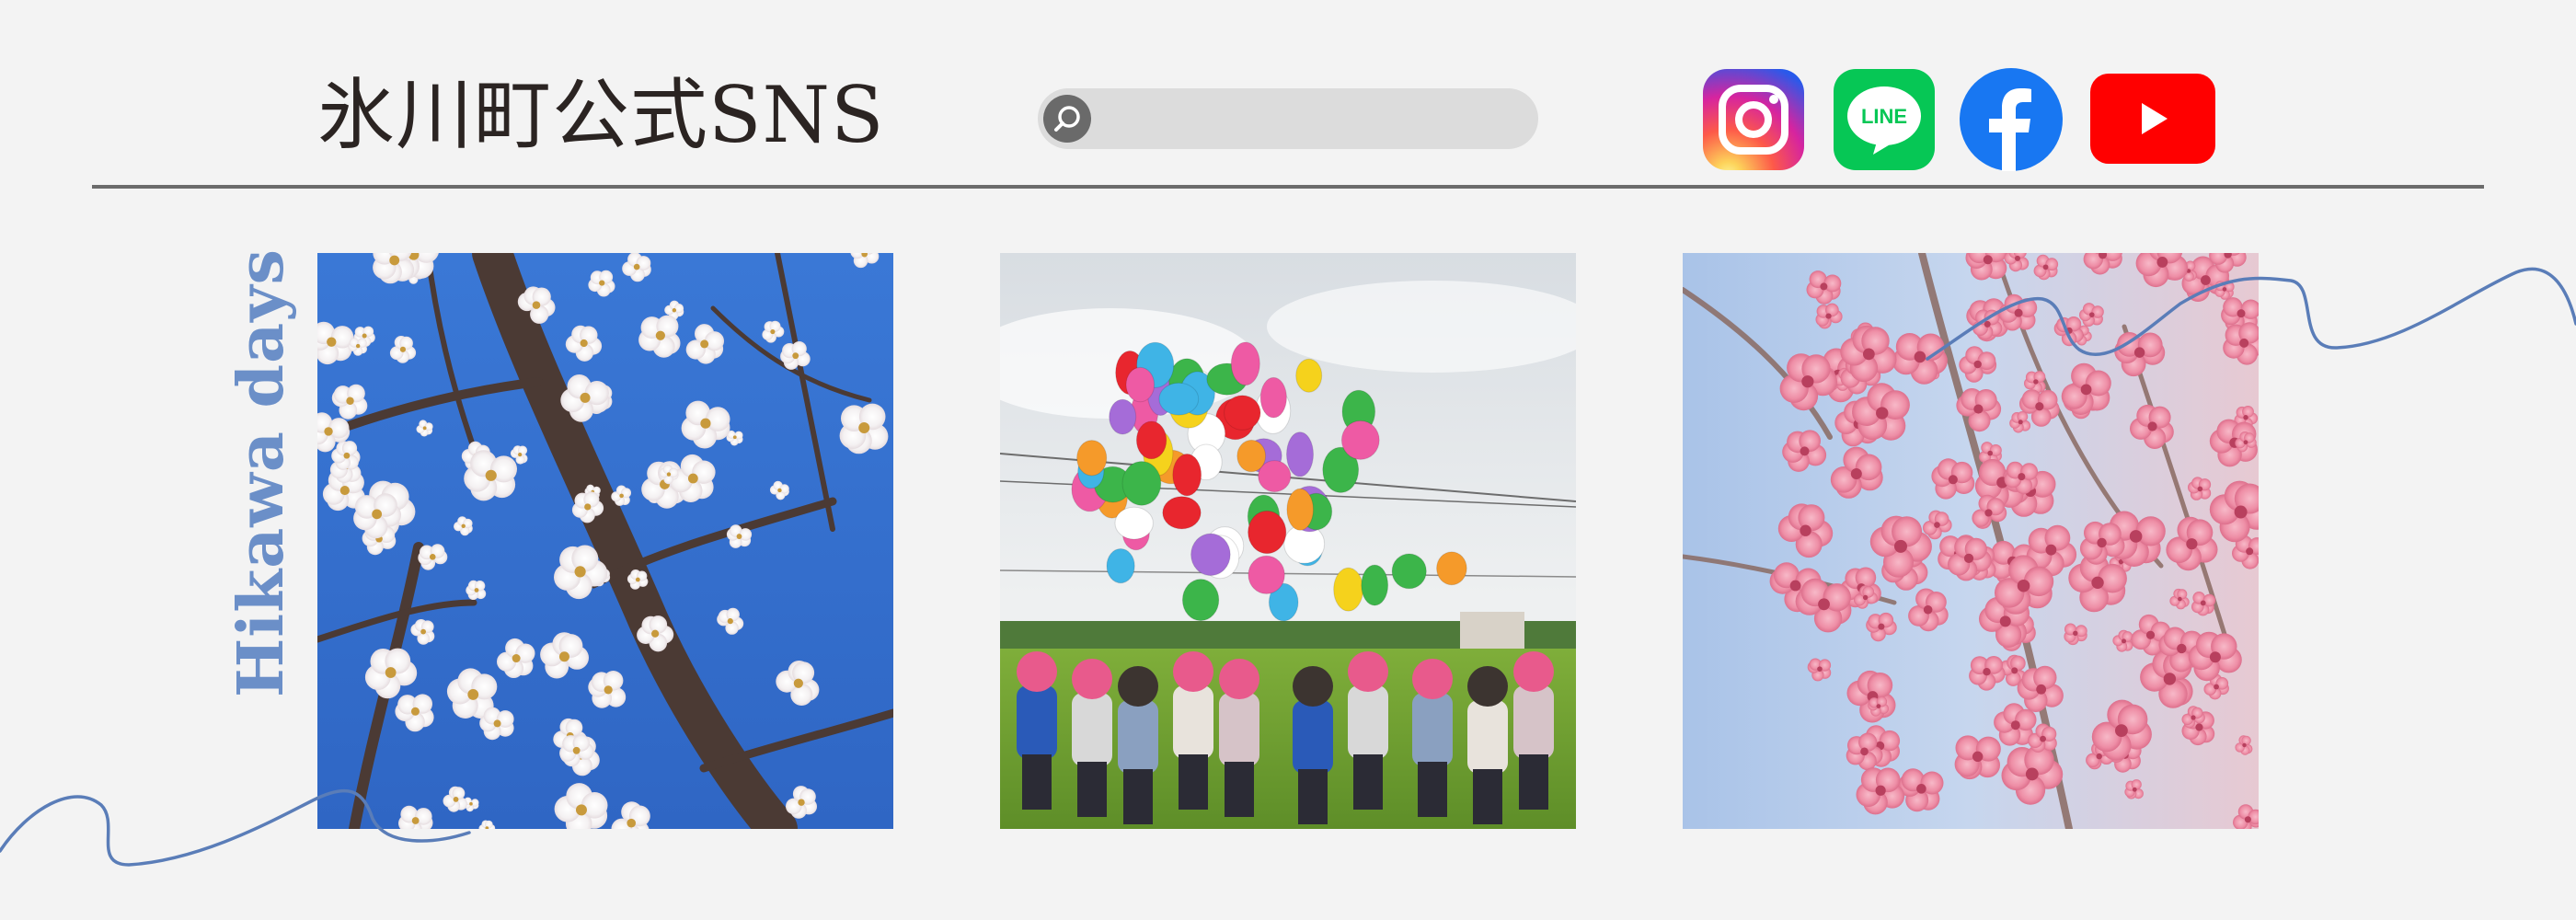 Image resolution: width=2576 pixels, height=920 pixels. What do you see at coordinates (1884, 116) in the screenshot?
I see `line-icon-label: LINE` at bounding box center [1884, 116].